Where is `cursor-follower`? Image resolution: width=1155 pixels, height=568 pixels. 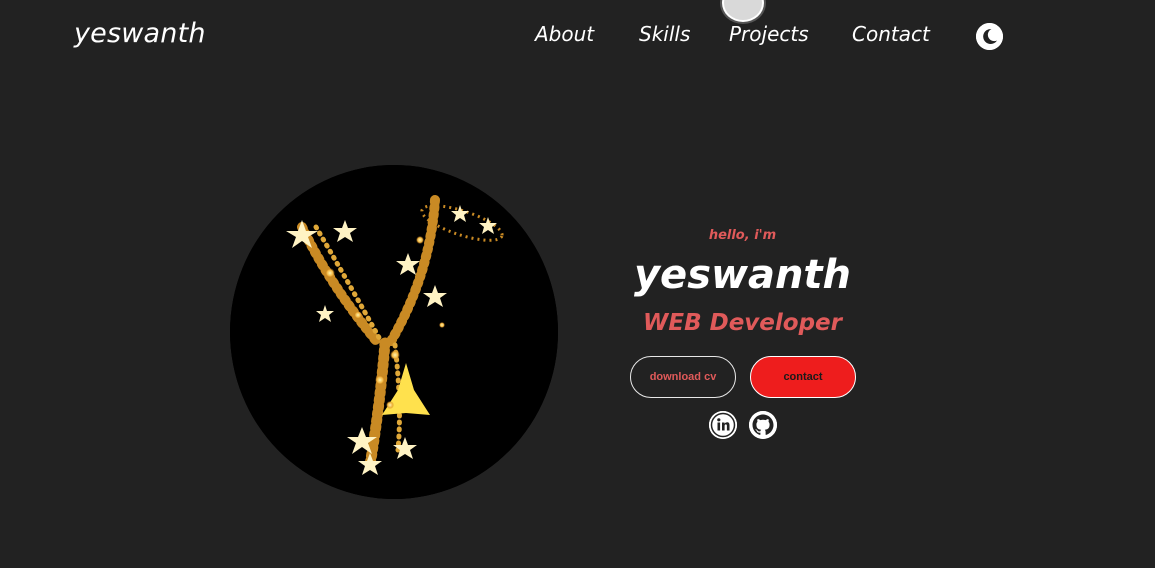 cursor-follower is located at coordinates (743, 11).